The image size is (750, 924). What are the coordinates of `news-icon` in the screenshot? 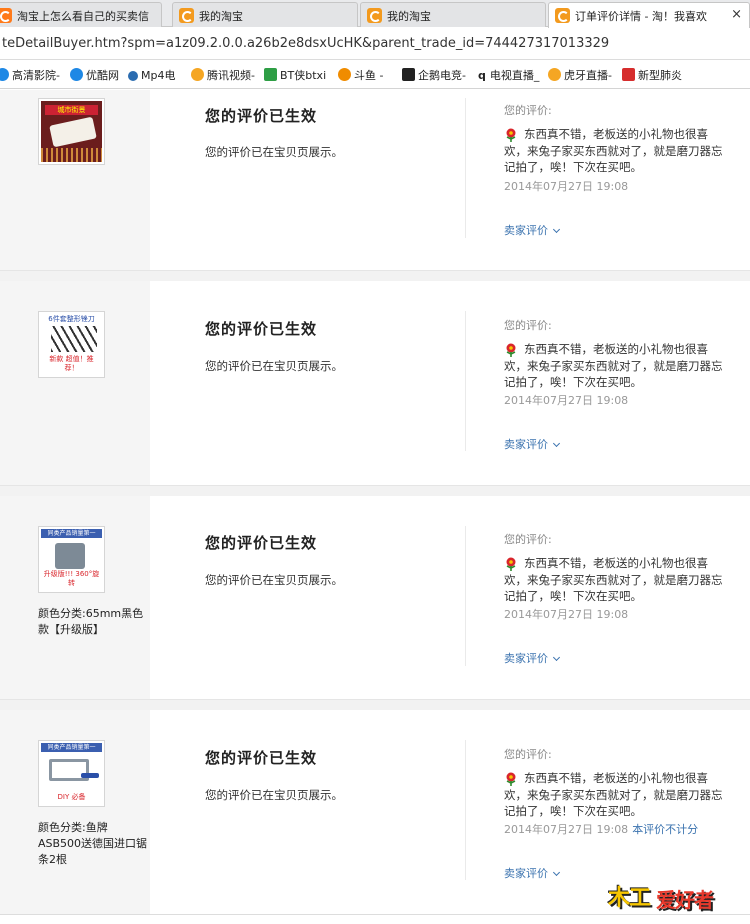 It's located at (628, 74).